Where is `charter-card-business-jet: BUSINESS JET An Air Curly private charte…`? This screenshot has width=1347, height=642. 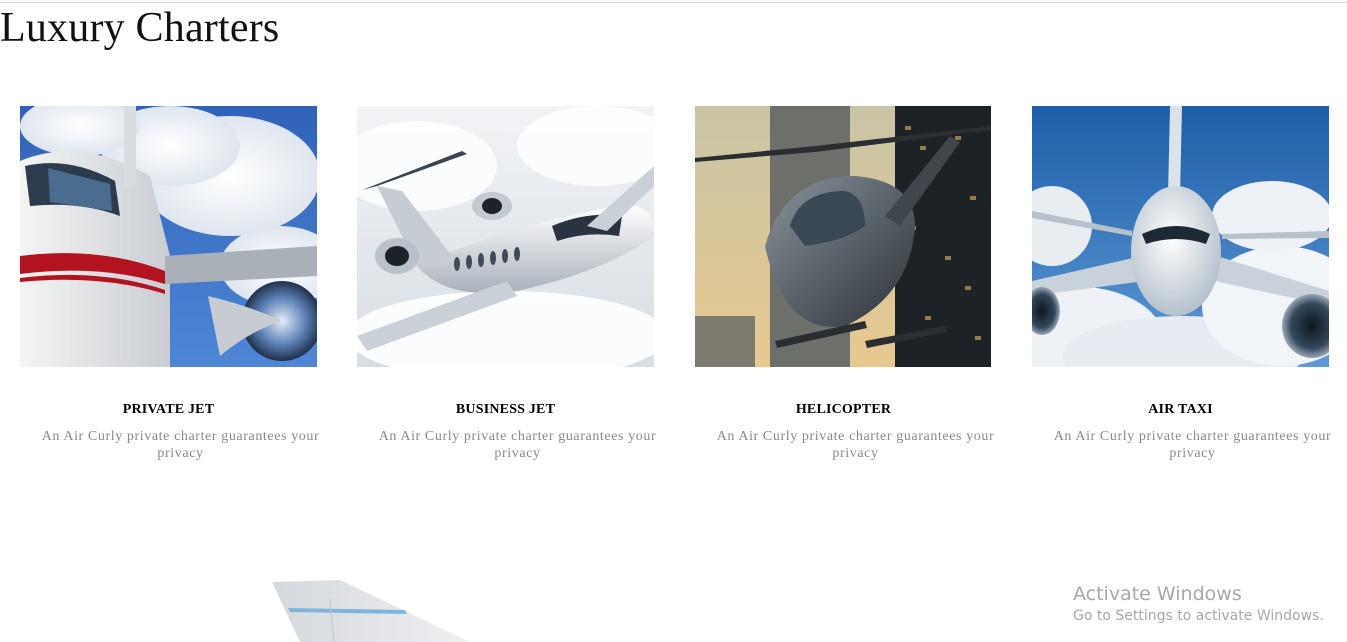 charter-card-business-jet: BUSINESS JET An Air Curly private charte… is located at coordinates (506, 286).